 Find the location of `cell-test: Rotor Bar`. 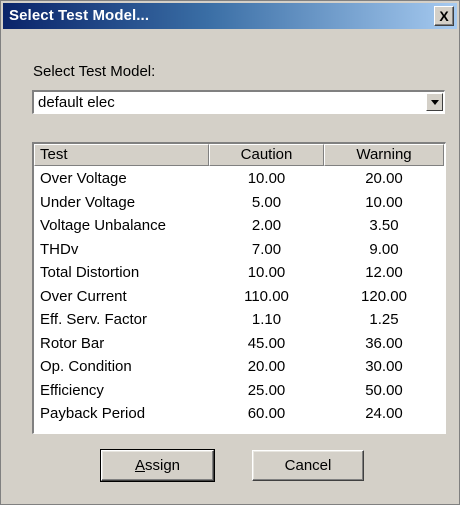

cell-test: Rotor Bar is located at coordinates (72, 343).